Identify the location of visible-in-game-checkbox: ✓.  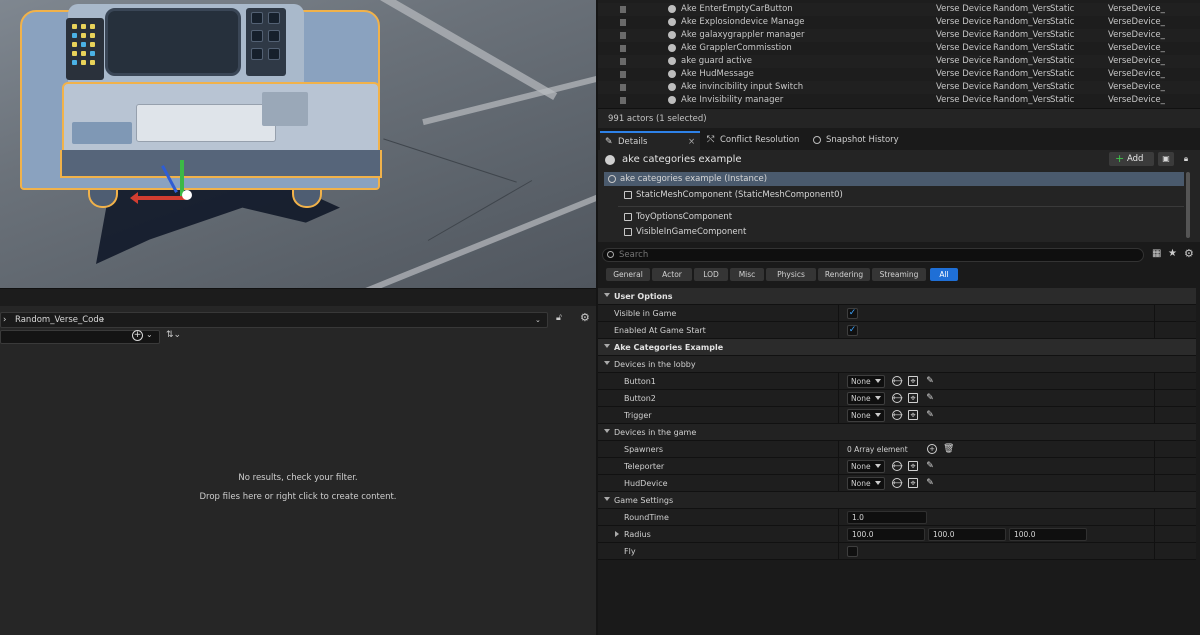
(852, 313).